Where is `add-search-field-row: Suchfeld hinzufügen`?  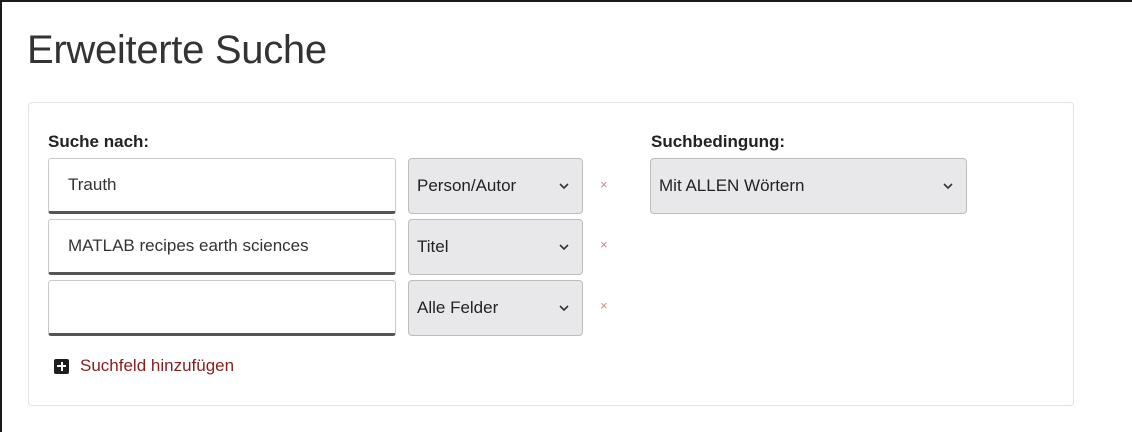 add-search-field-row: Suchfeld hinzufügen is located at coordinates (144, 366).